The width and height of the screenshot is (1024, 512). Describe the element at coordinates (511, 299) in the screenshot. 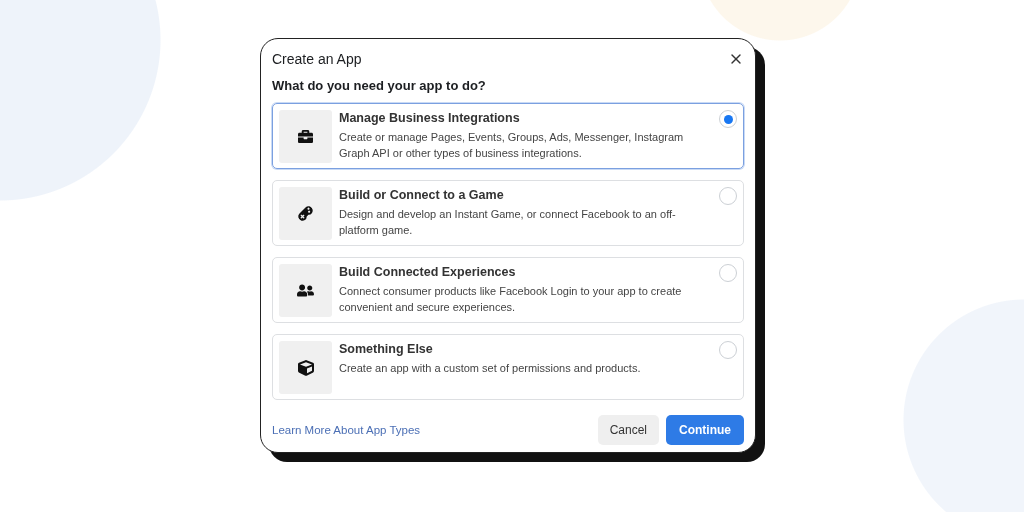

I see `option-description: Connect consumer products like Facebook Login to your app to create convenient and secure experiences.` at that location.